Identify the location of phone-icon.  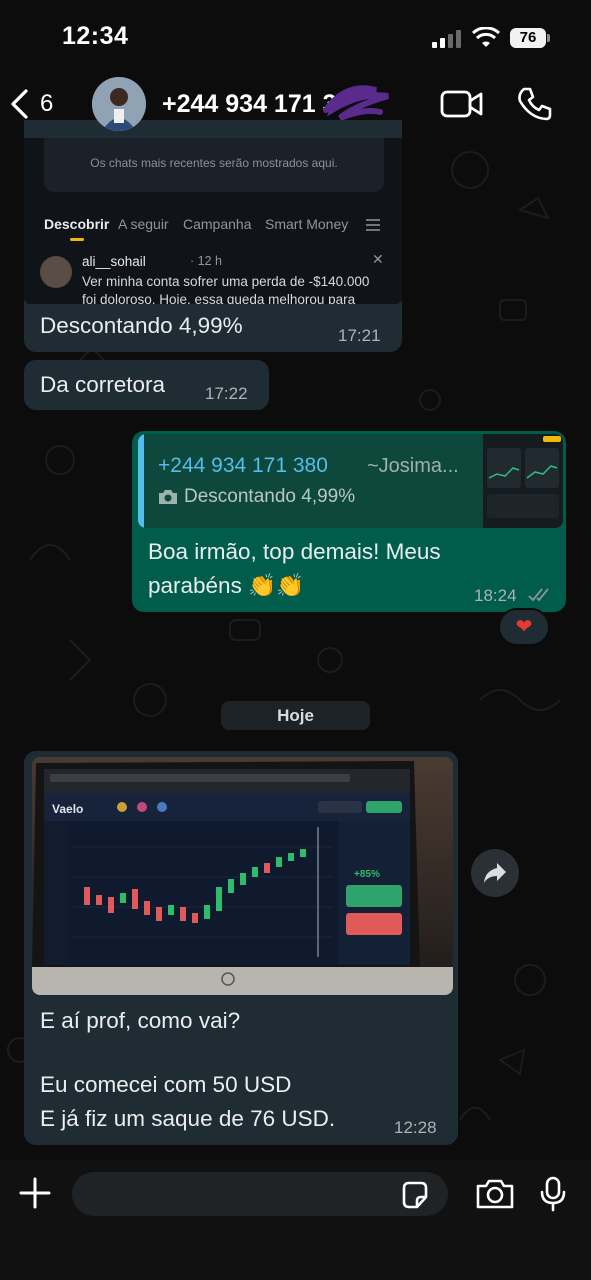
(534, 104).